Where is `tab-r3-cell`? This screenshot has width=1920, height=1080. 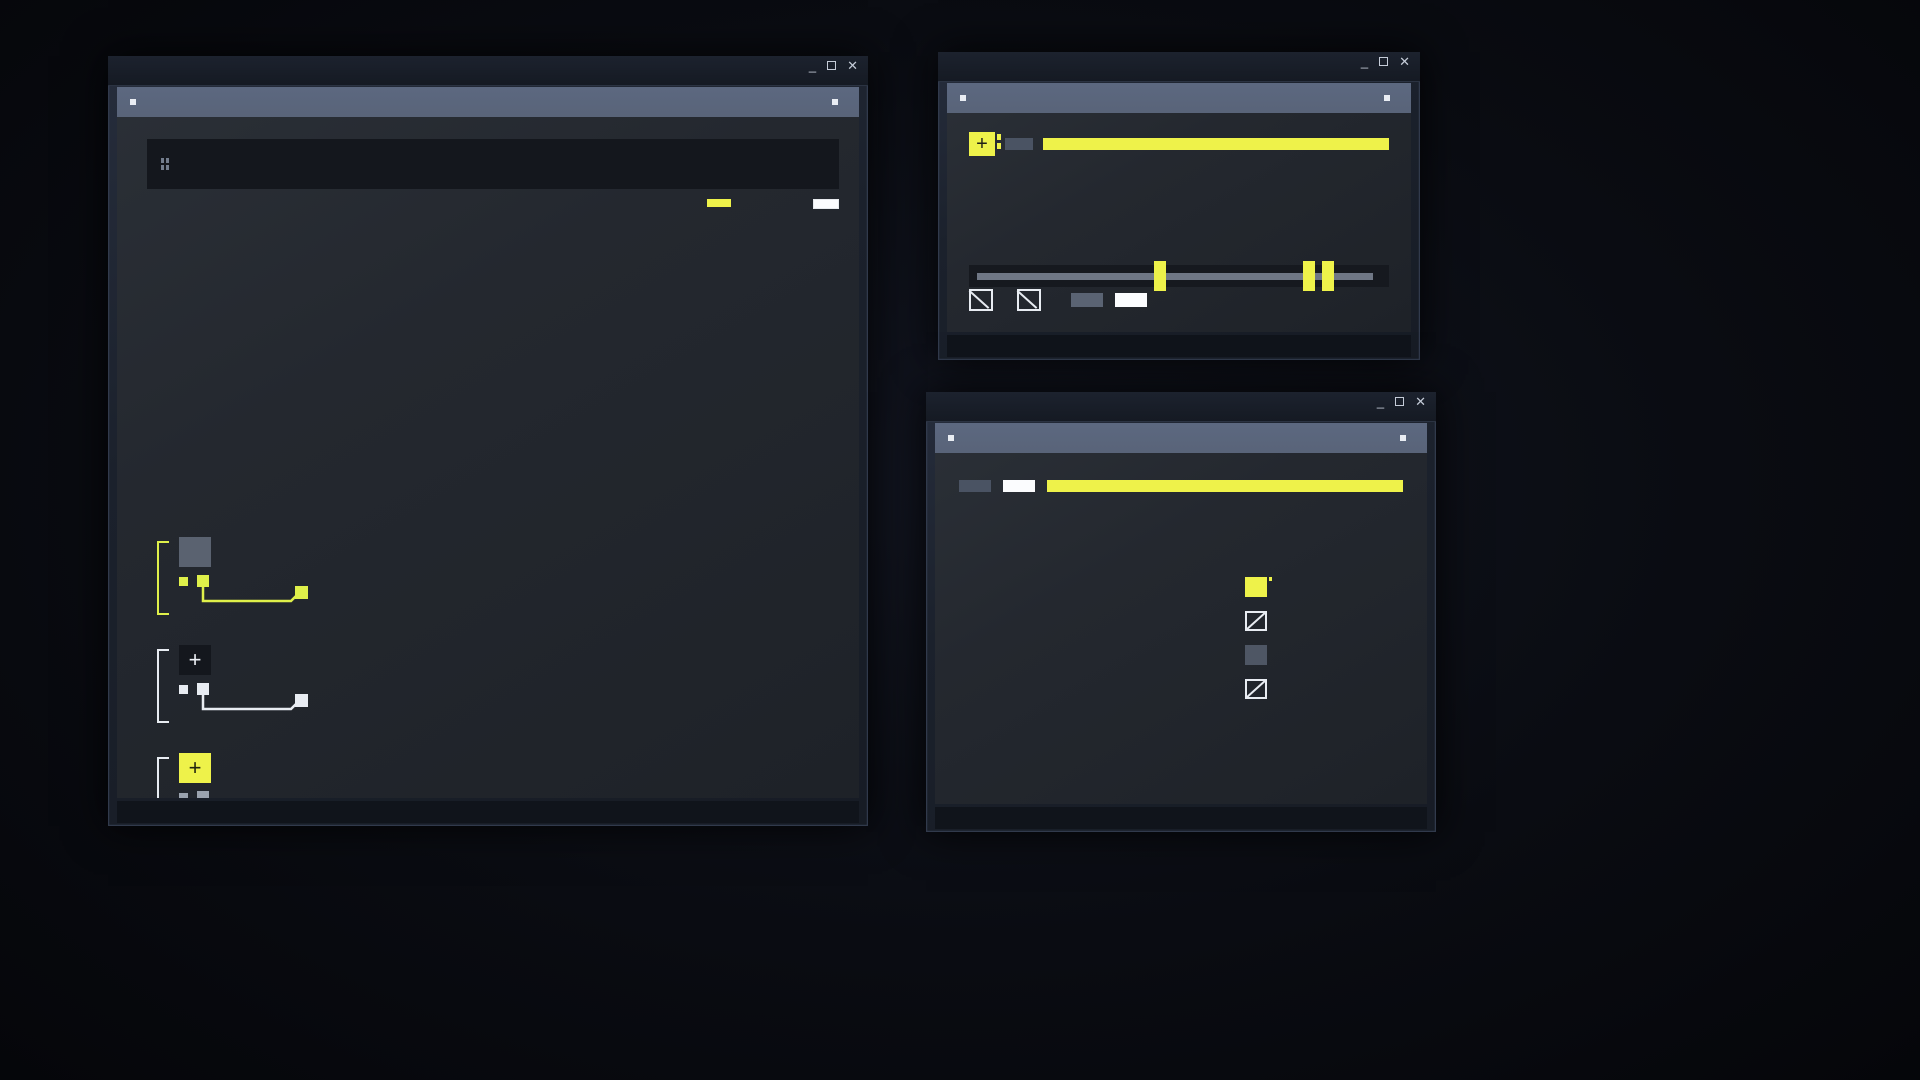 tab-r3-cell is located at coordinates (137, 102).